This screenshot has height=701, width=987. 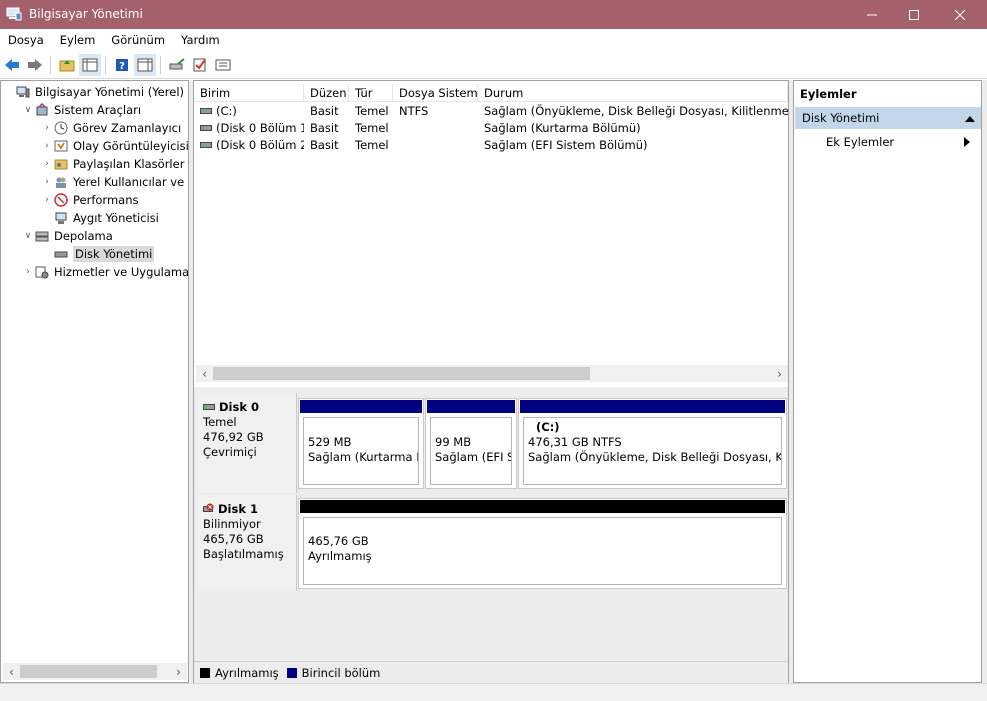 I want to click on legend: Ayrılmamış Birincil bölüm, so click(x=491, y=672).